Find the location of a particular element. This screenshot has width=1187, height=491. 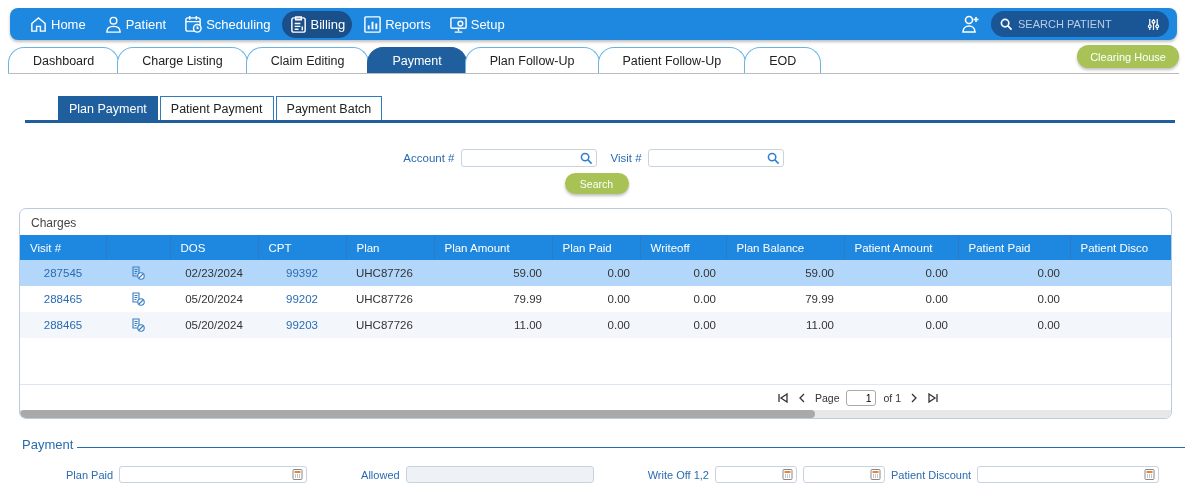

module-tab: Charge Listing is located at coordinates (182, 60).